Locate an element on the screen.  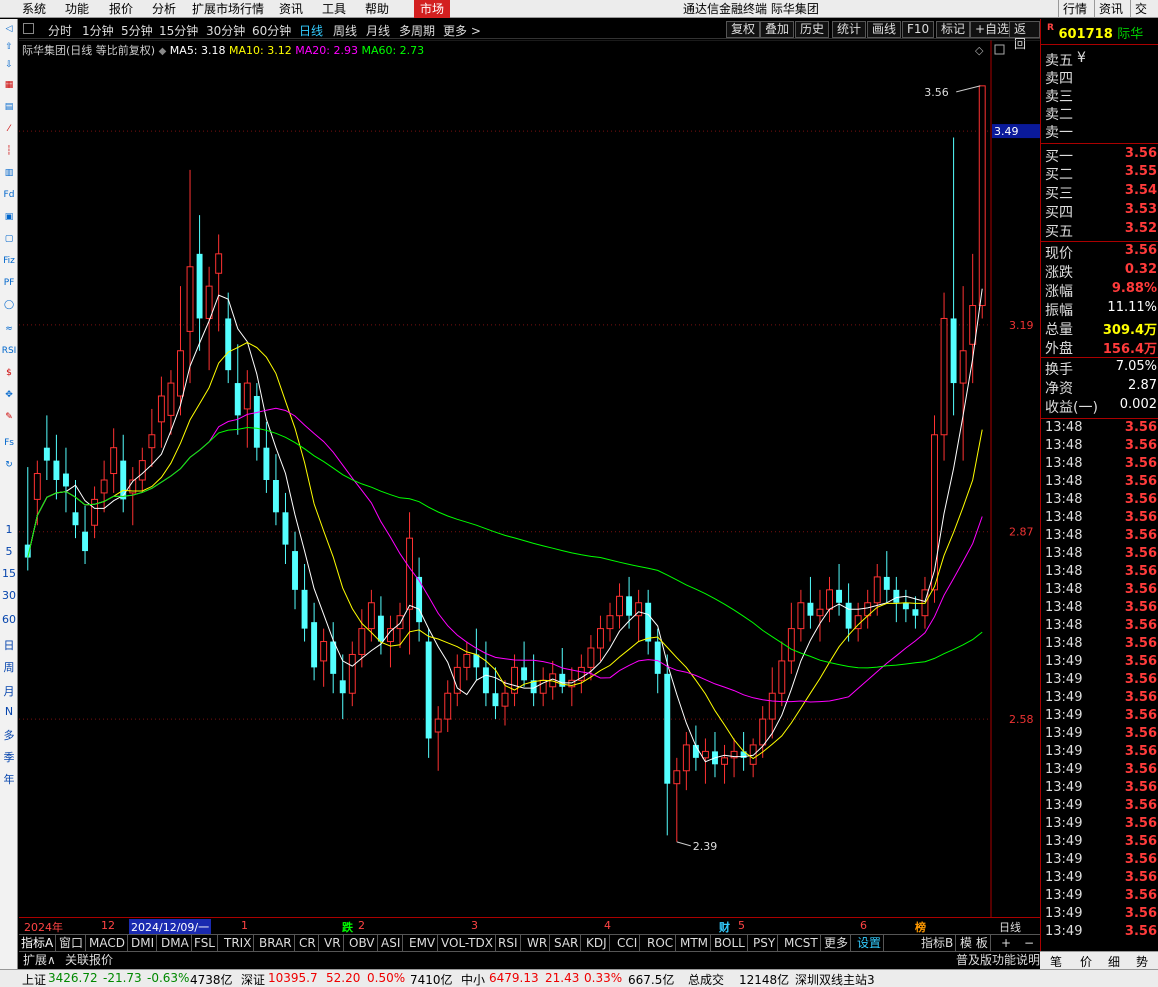
menu-right-quote: 行情 is located at coordinates (1074, 9).